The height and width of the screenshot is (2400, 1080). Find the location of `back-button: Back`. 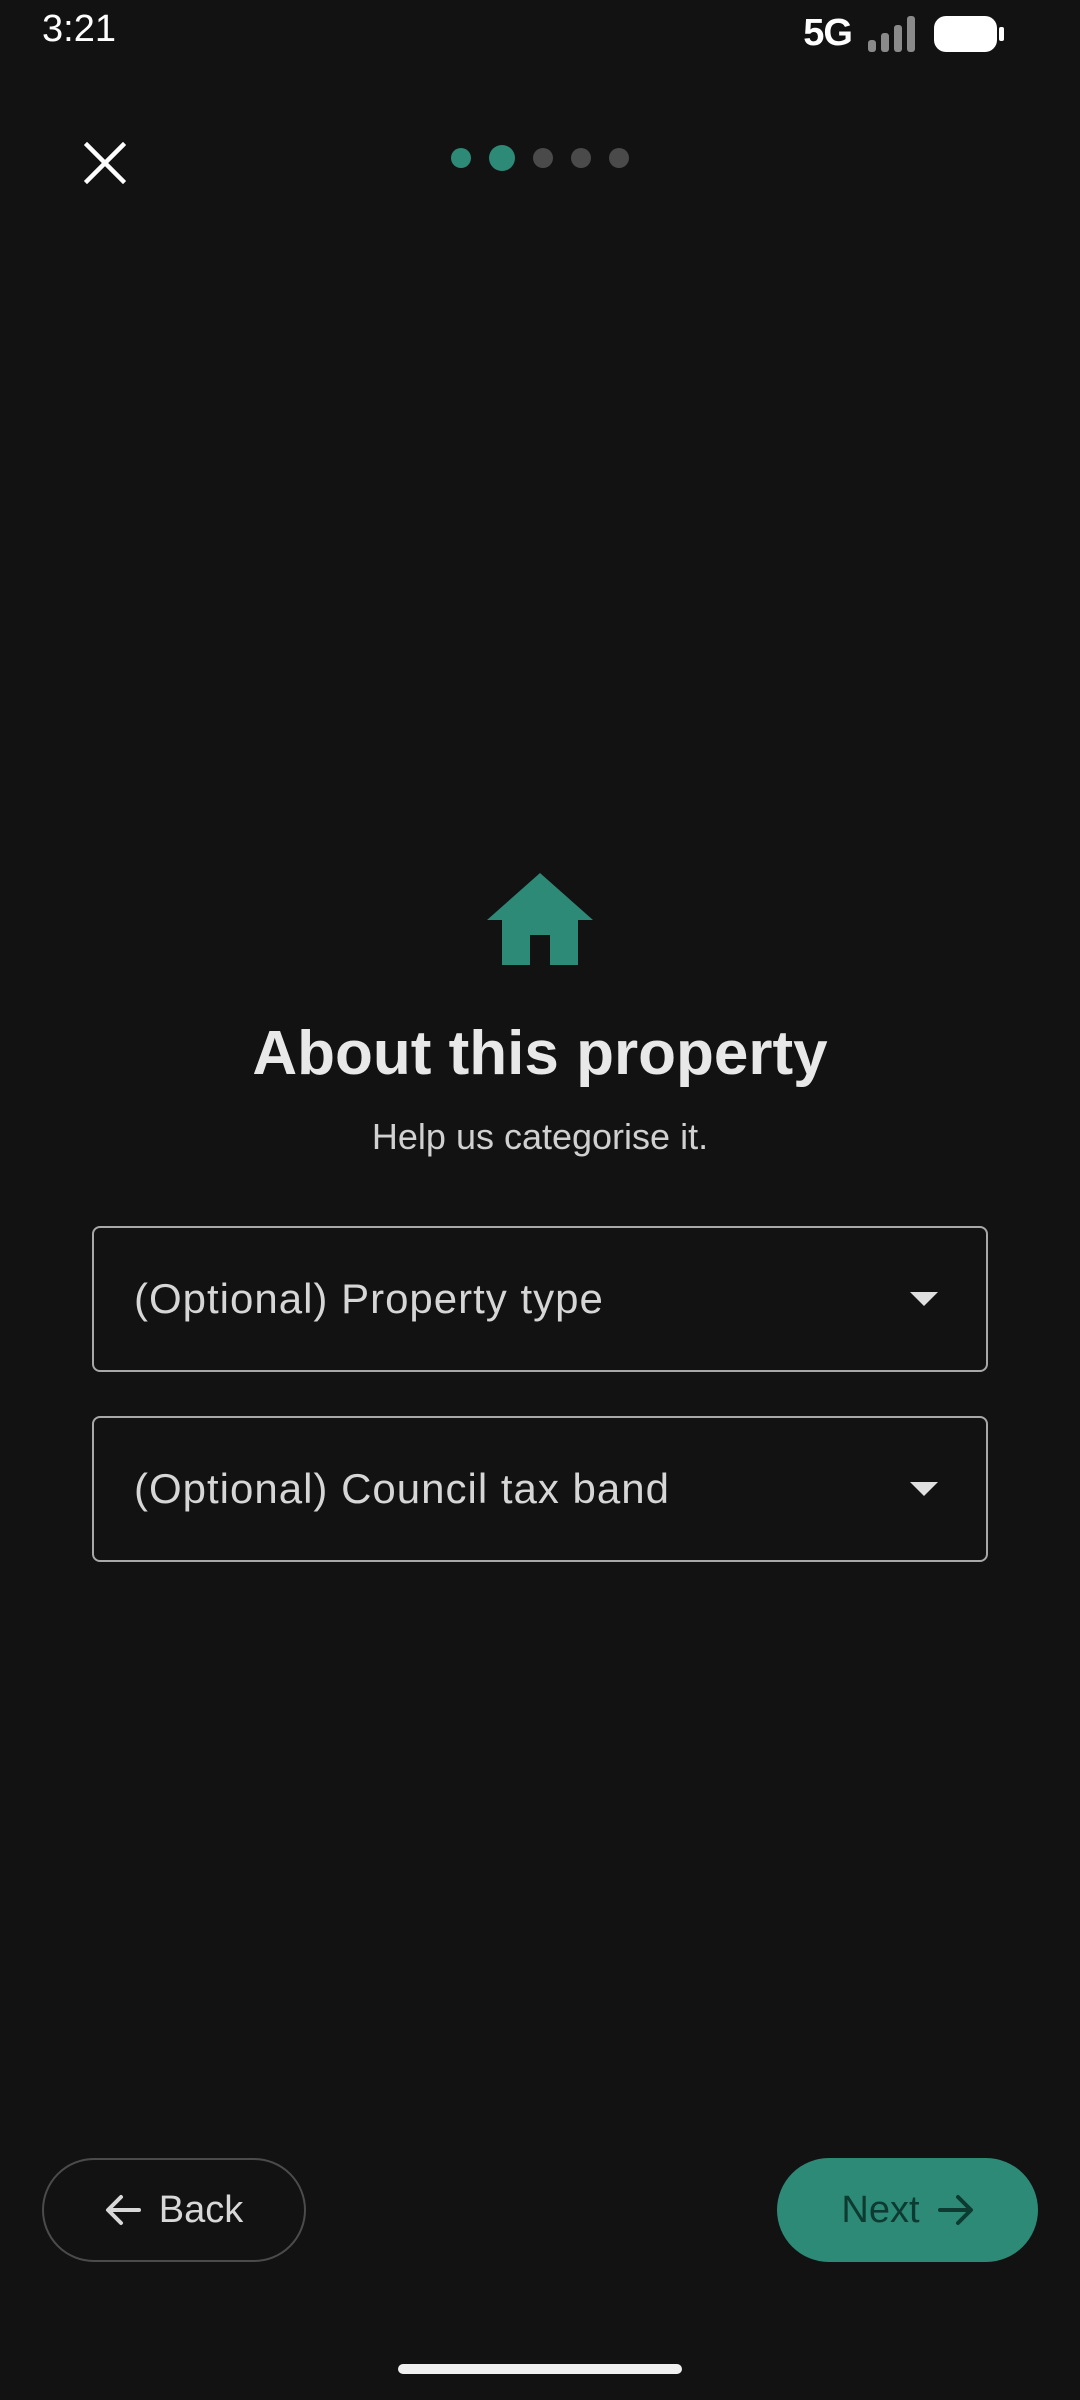

back-button: Back is located at coordinates (174, 2210).